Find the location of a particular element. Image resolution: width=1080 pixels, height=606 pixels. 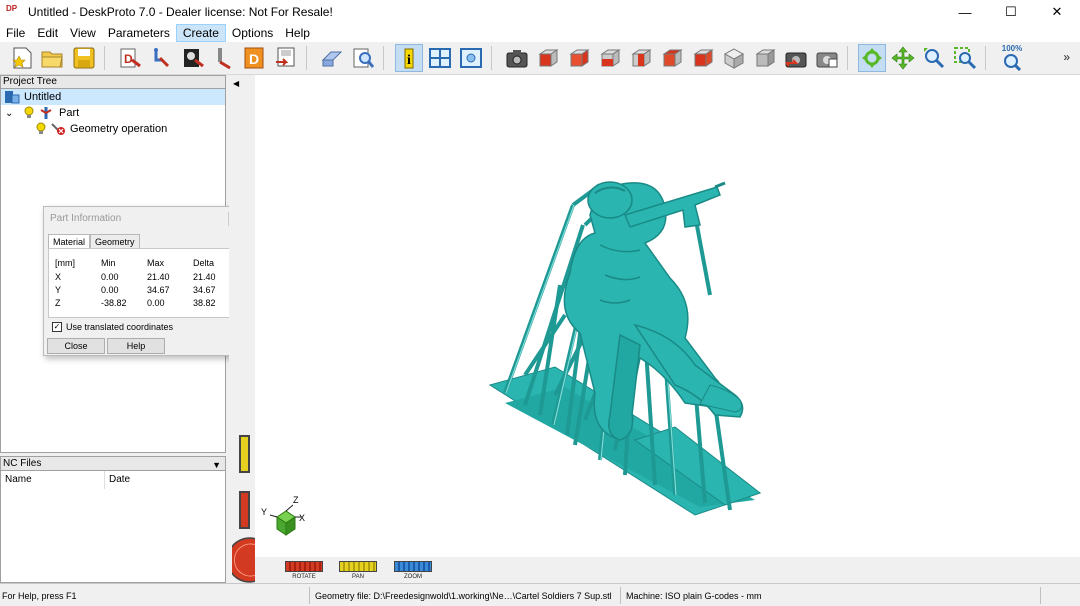

collapse-left-arrow-icon: ◀ is located at coordinates (236, 83).